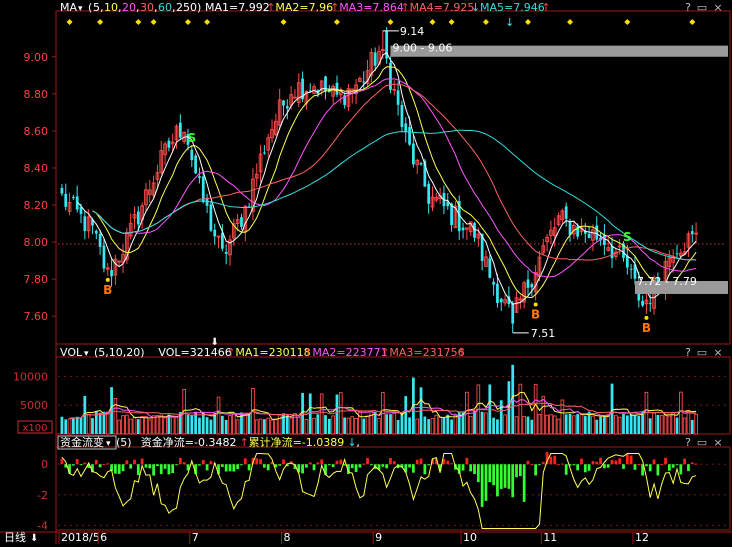 The height and width of the screenshot is (547, 732). Describe the element at coordinates (96, 7) in the screenshot. I see `param-value: 5` at that location.